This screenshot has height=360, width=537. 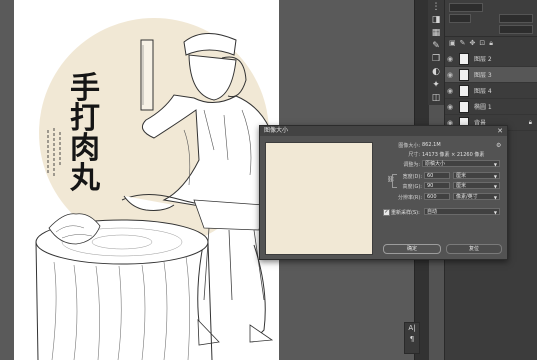 I want to click on resolution-unit-value: 像素/英寸, so click(x=467, y=197).